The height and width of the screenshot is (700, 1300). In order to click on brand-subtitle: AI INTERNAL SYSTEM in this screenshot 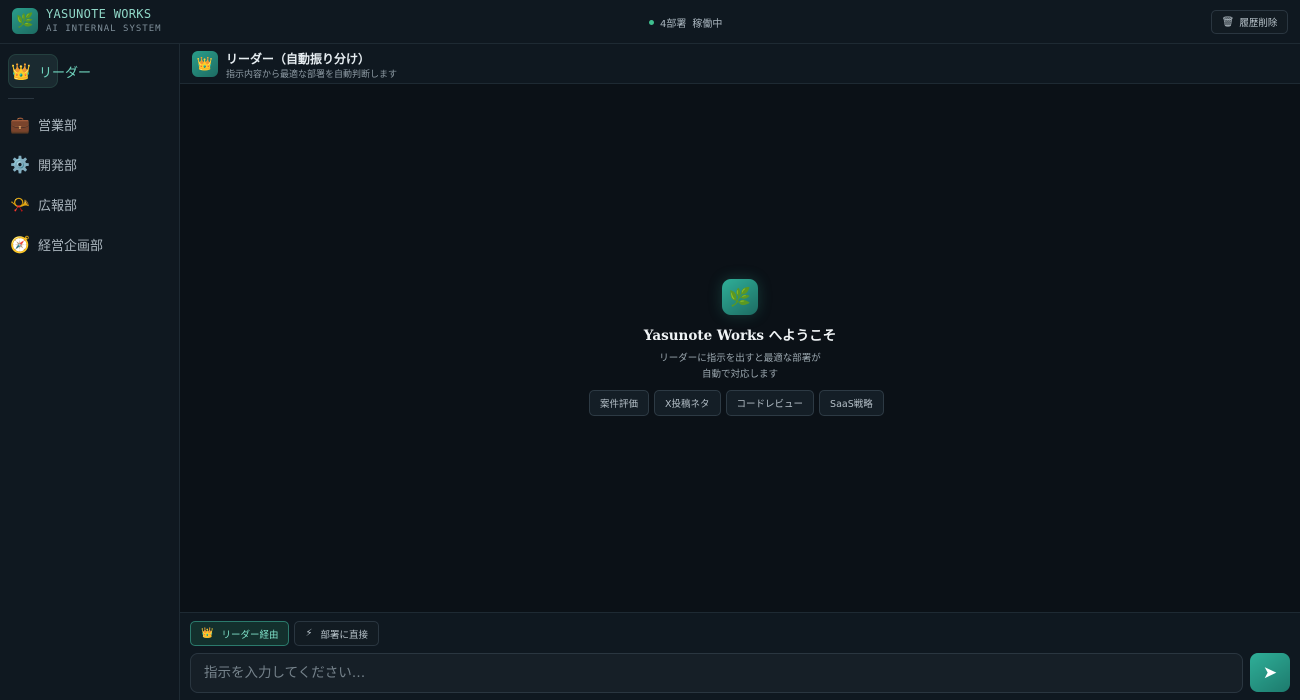, I will do `click(104, 28)`.